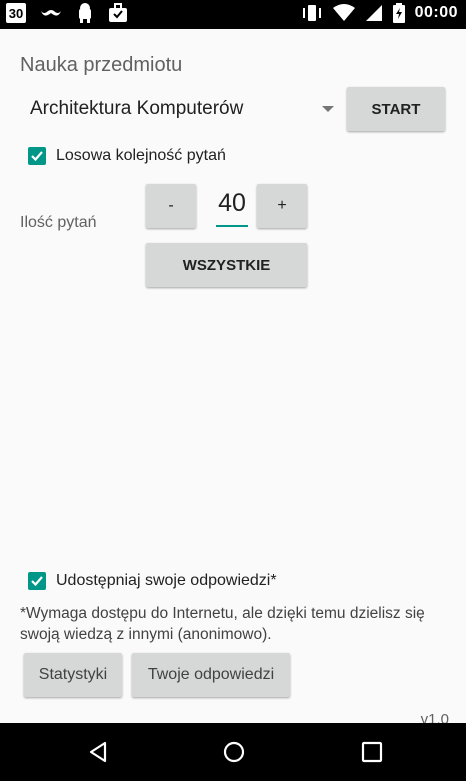 This screenshot has width=466, height=781. Describe the element at coordinates (166, 580) in the screenshot. I see `share-answers-label: Udostępniaj swoje odpowiedzi*` at that location.